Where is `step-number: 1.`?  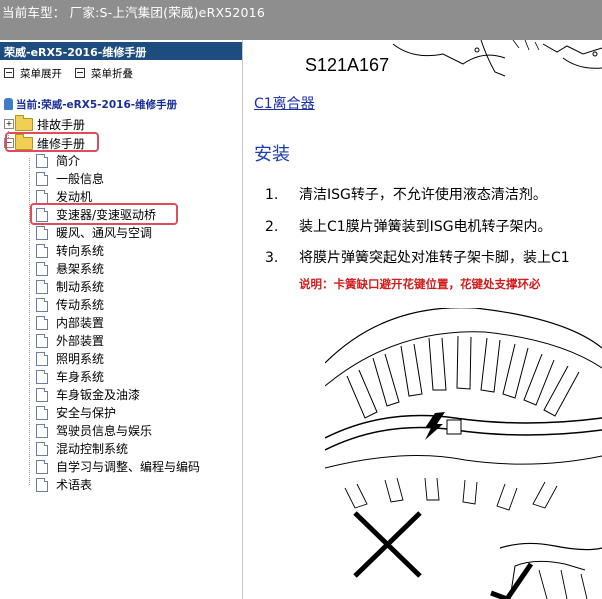 step-number: 1. is located at coordinates (272, 195).